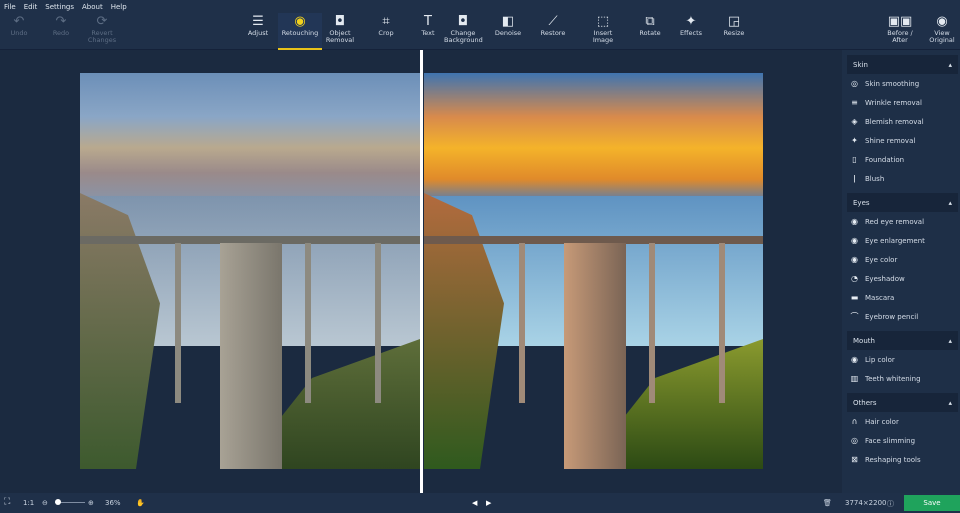 The height and width of the screenshot is (513, 960). What do you see at coordinates (102, 31) in the screenshot?
I see `revert-button: ⟳ Revert Changes` at bounding box center [102, 31].